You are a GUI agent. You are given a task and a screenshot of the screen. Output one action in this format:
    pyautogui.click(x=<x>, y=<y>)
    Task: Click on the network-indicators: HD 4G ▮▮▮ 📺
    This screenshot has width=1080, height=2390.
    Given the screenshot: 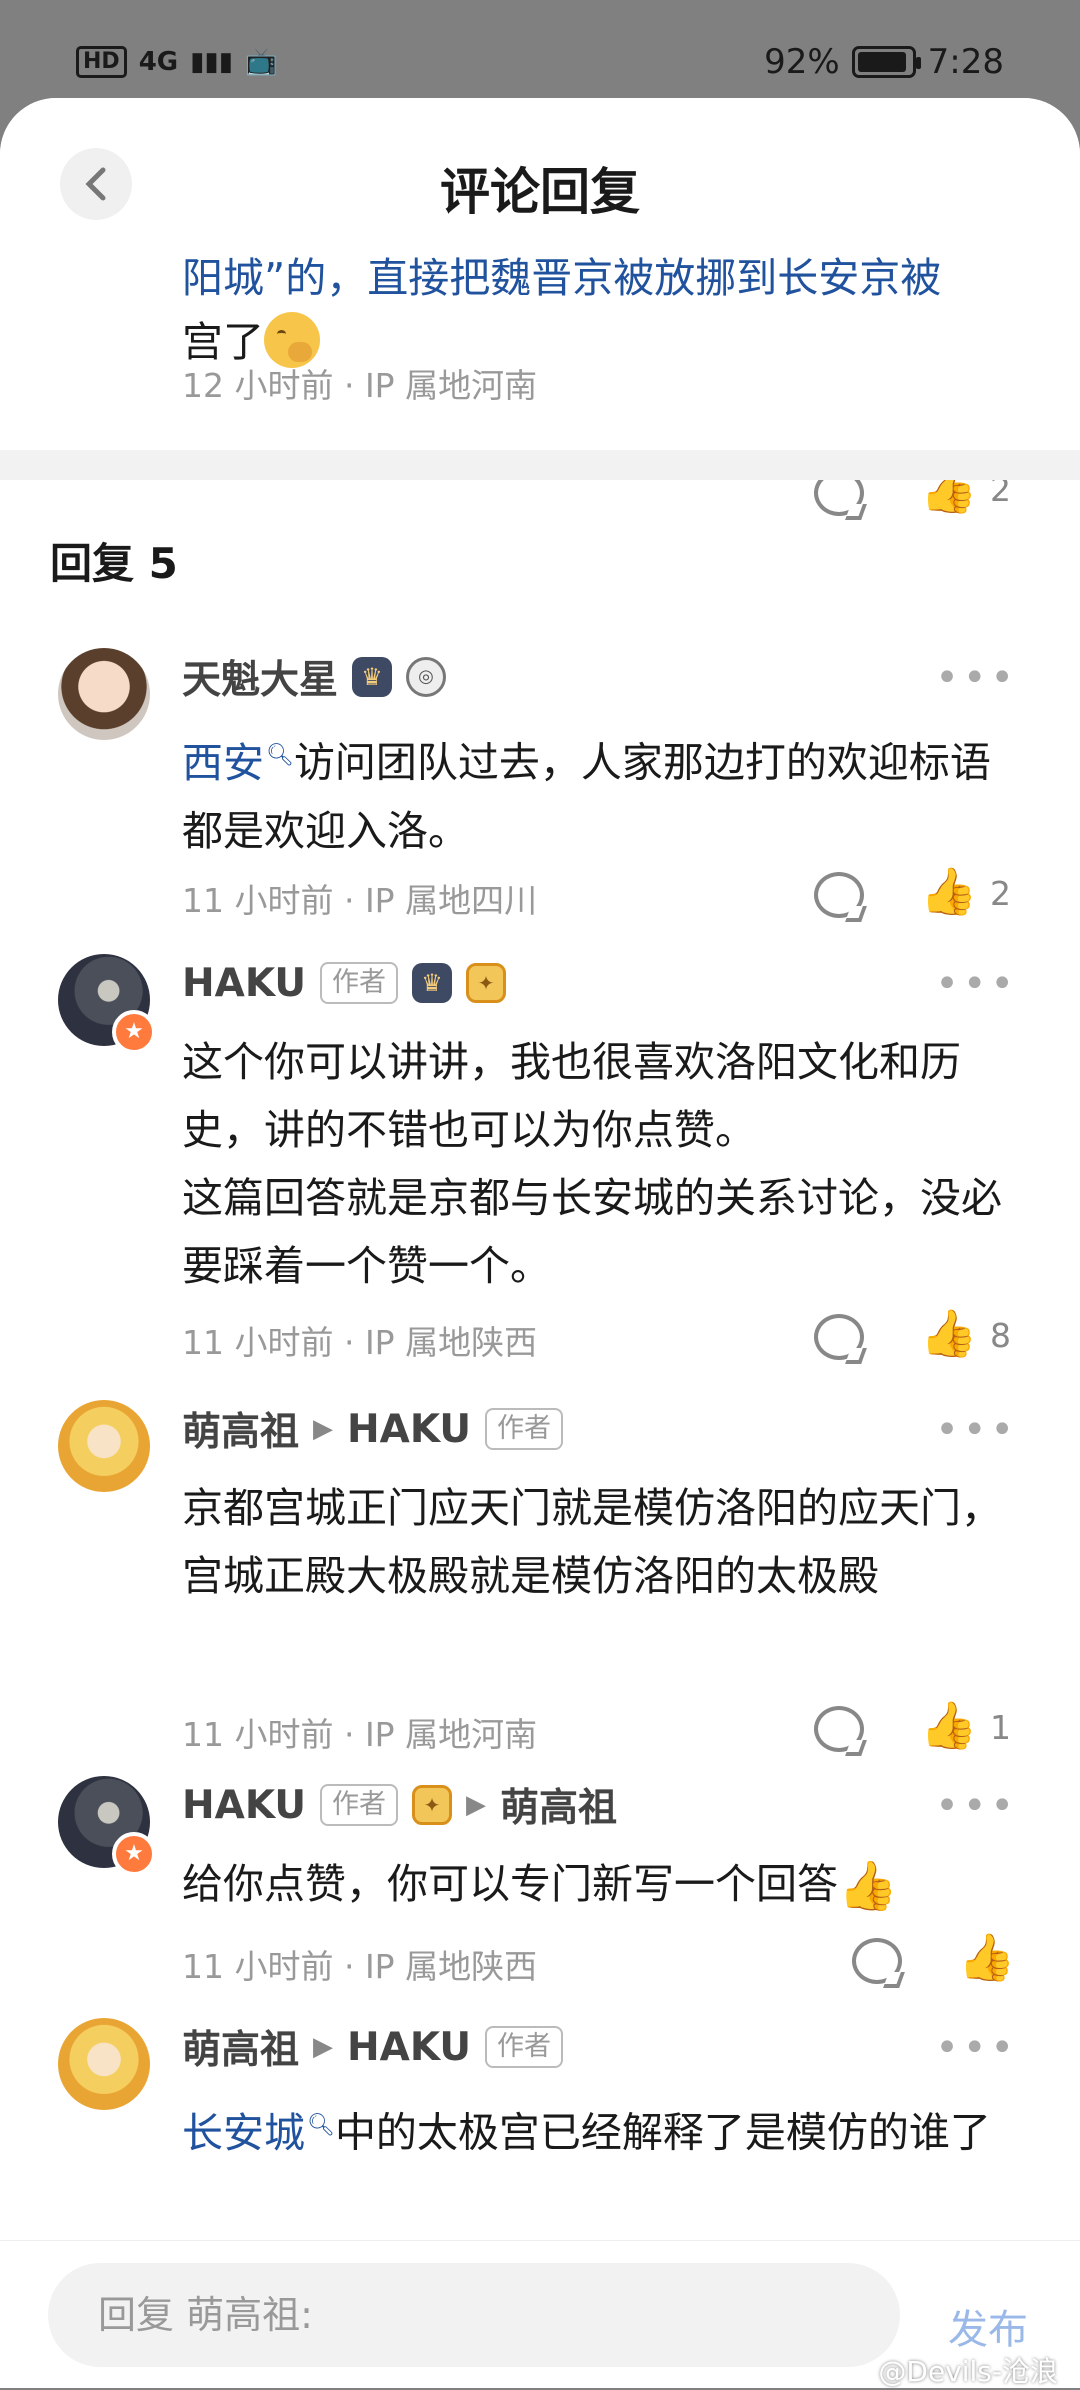 What is the action you would take?
    pyautogui.click(x=176, y=62)
    